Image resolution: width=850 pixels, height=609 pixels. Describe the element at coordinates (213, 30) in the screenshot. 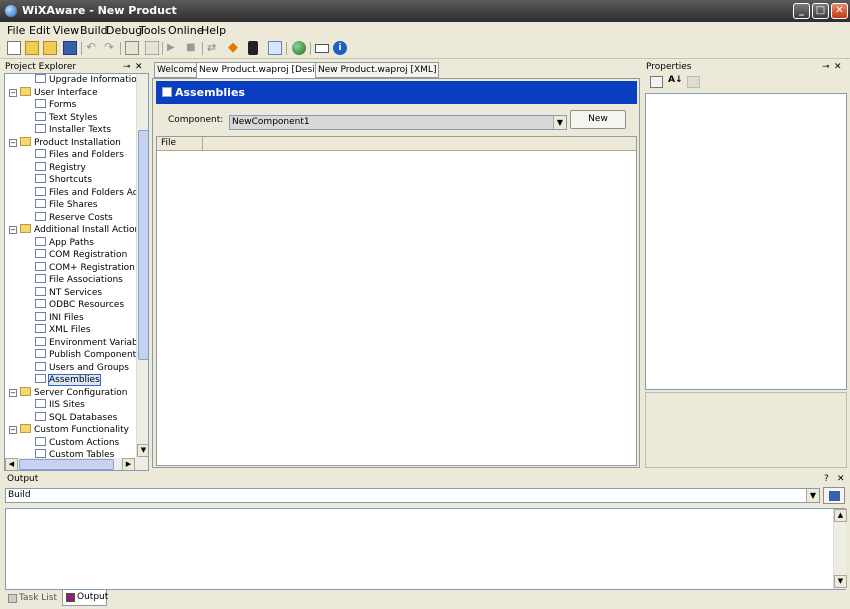

I see `menu-help: Help` at that location.